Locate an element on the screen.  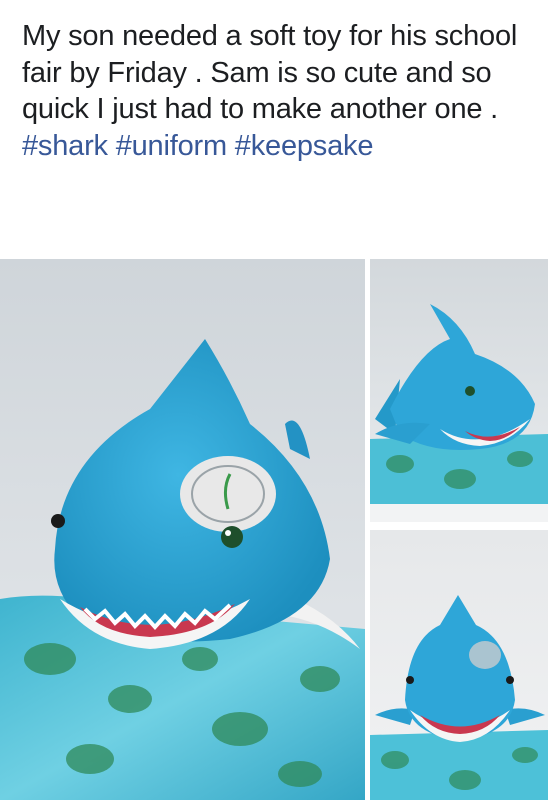
photo-shark-plush-angle-view is located at coordinates (459, 390).